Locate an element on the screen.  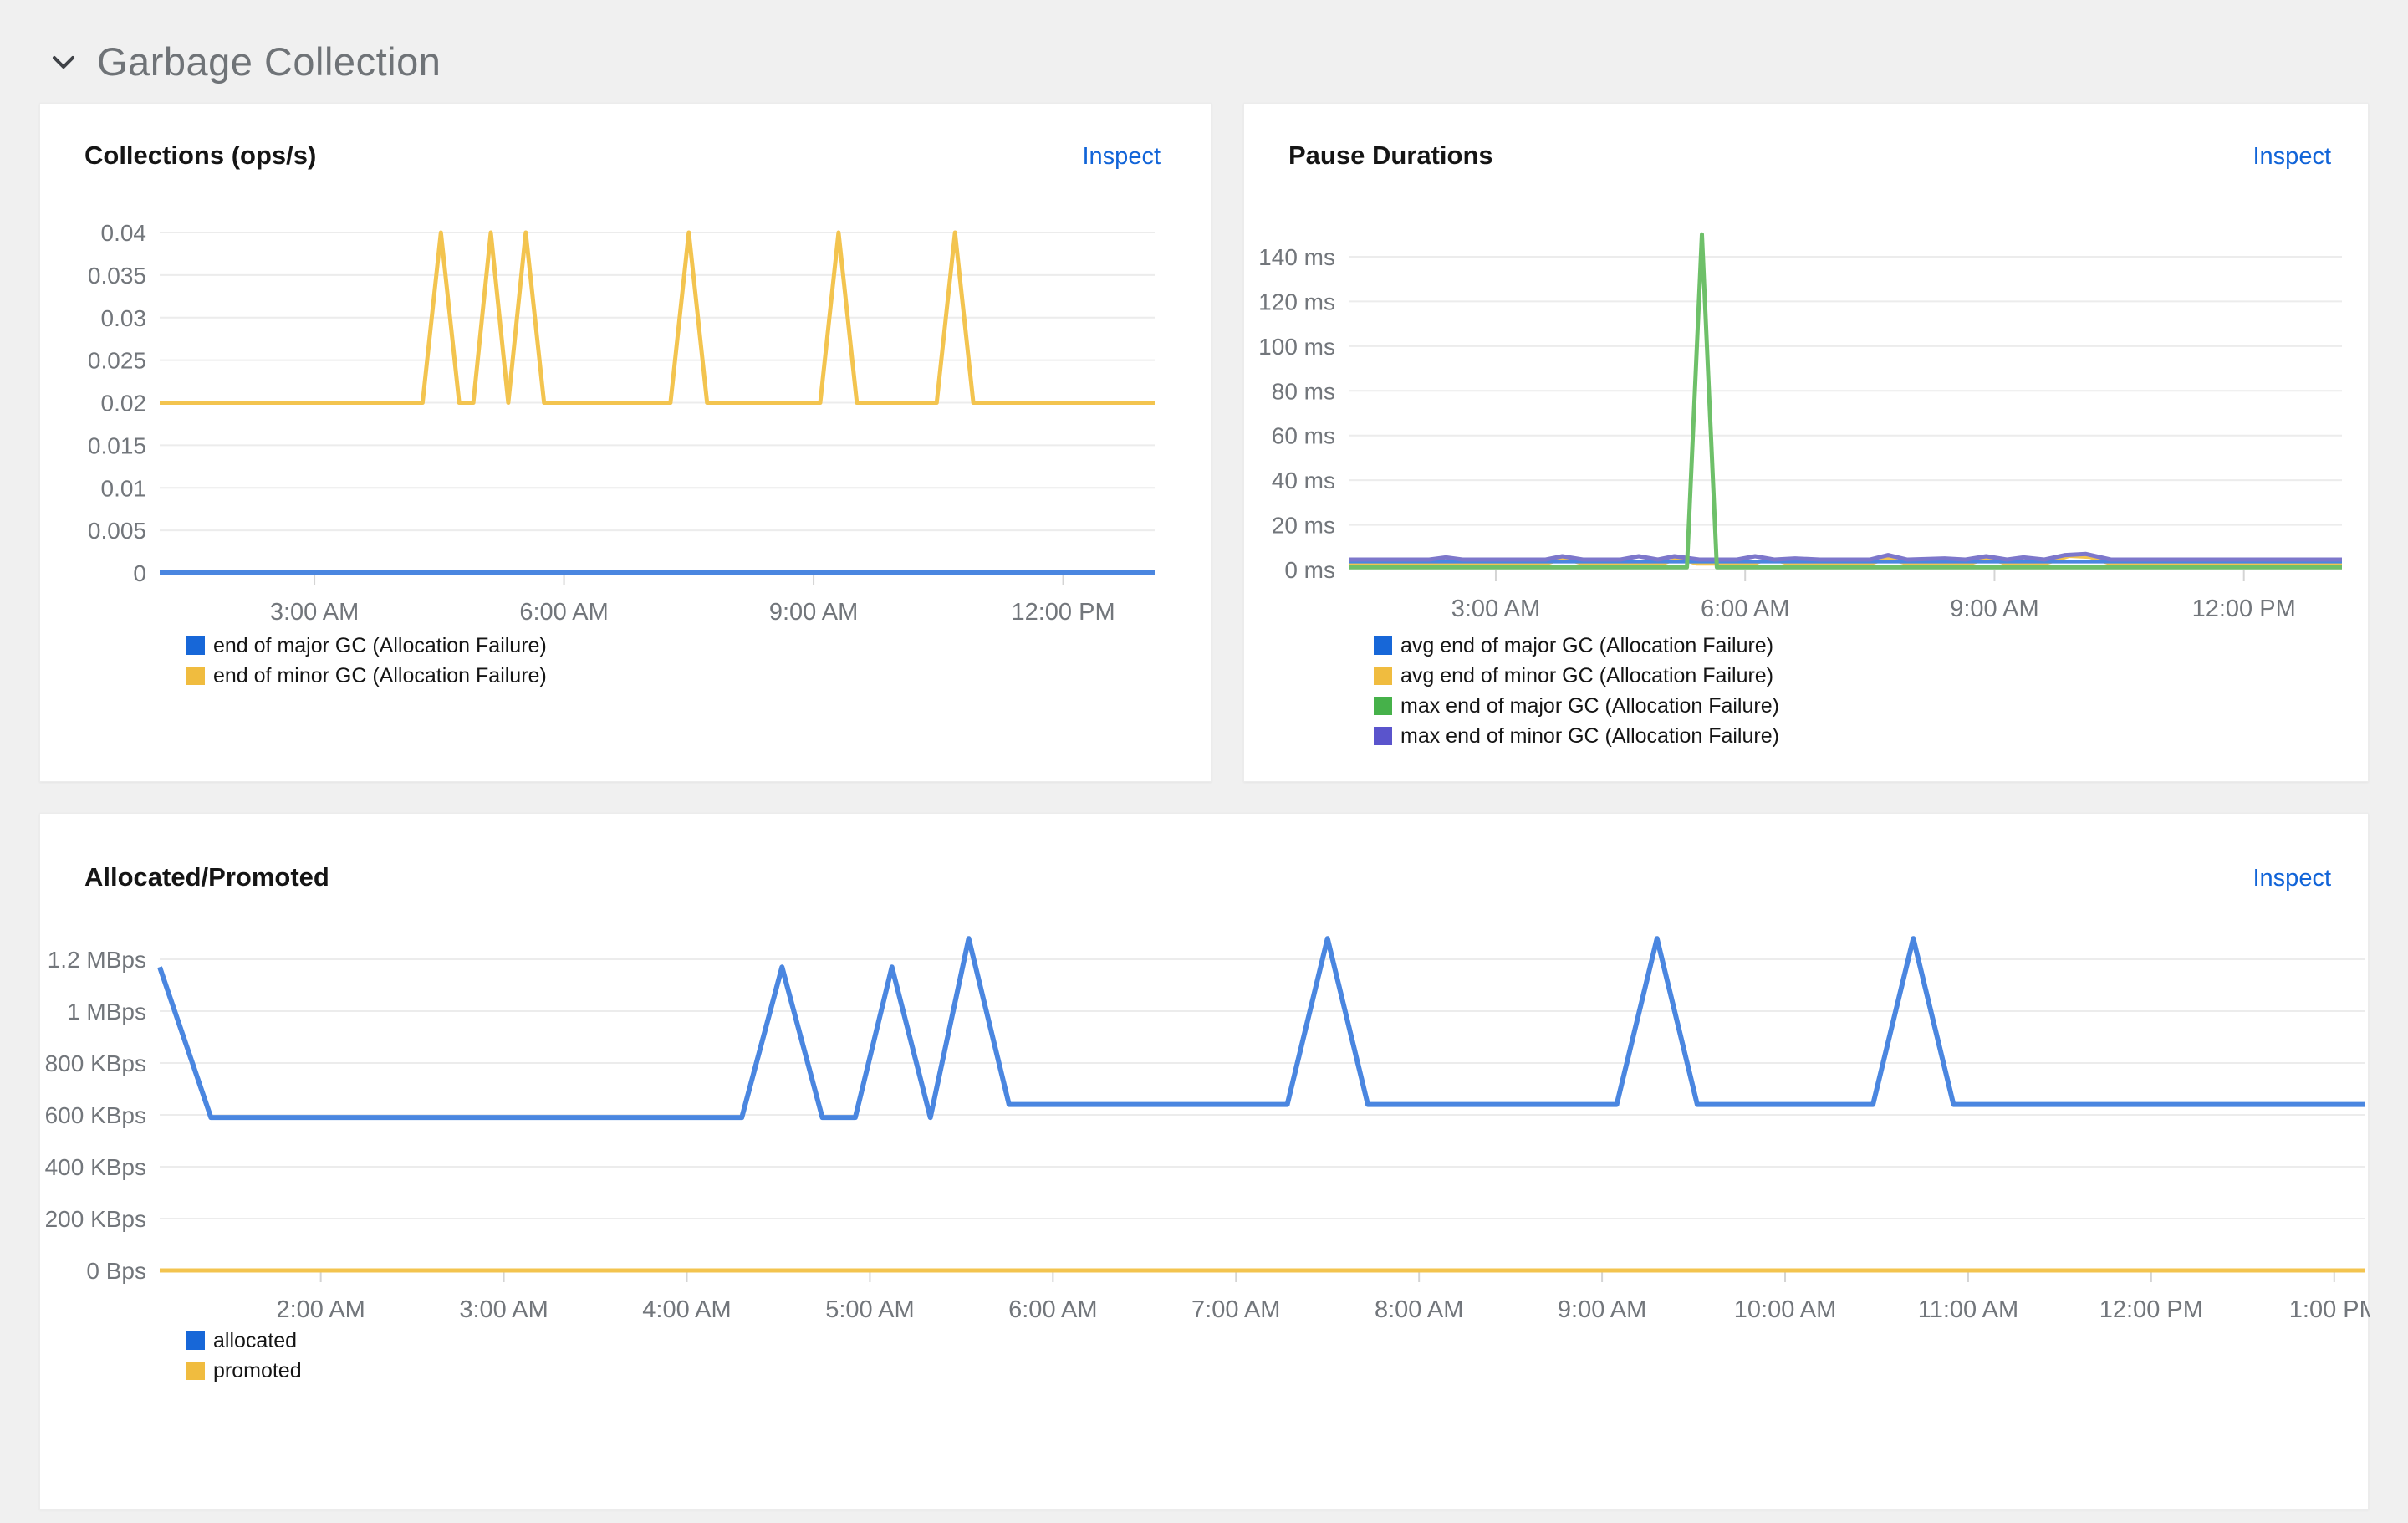
series-blue is located at coordinates (1261, 1028).